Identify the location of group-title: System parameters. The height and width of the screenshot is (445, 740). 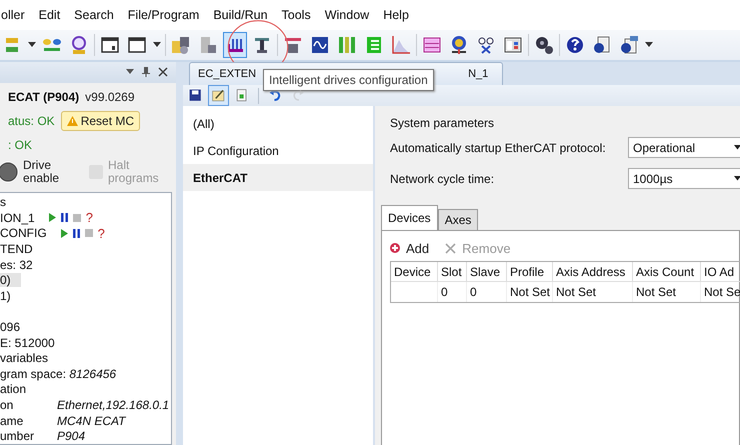
(443, 124).